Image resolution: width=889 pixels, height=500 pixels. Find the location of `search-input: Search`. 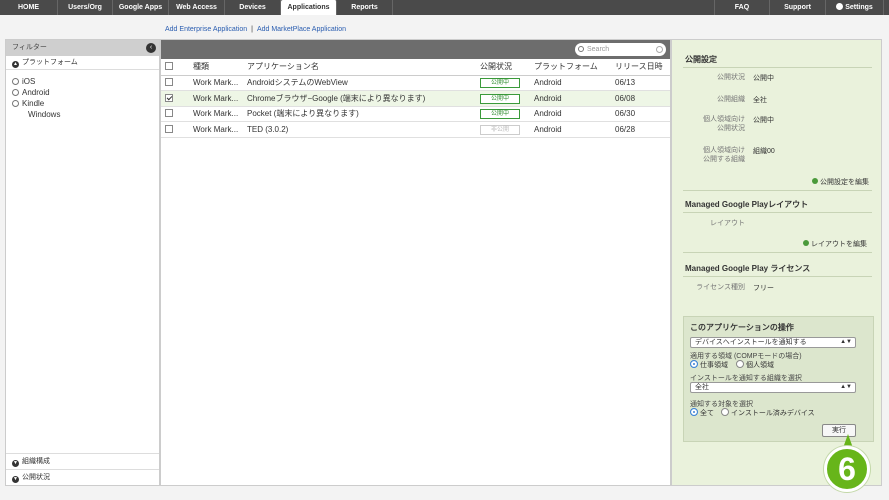

search-input: Search is located at coordinates (620, 49).